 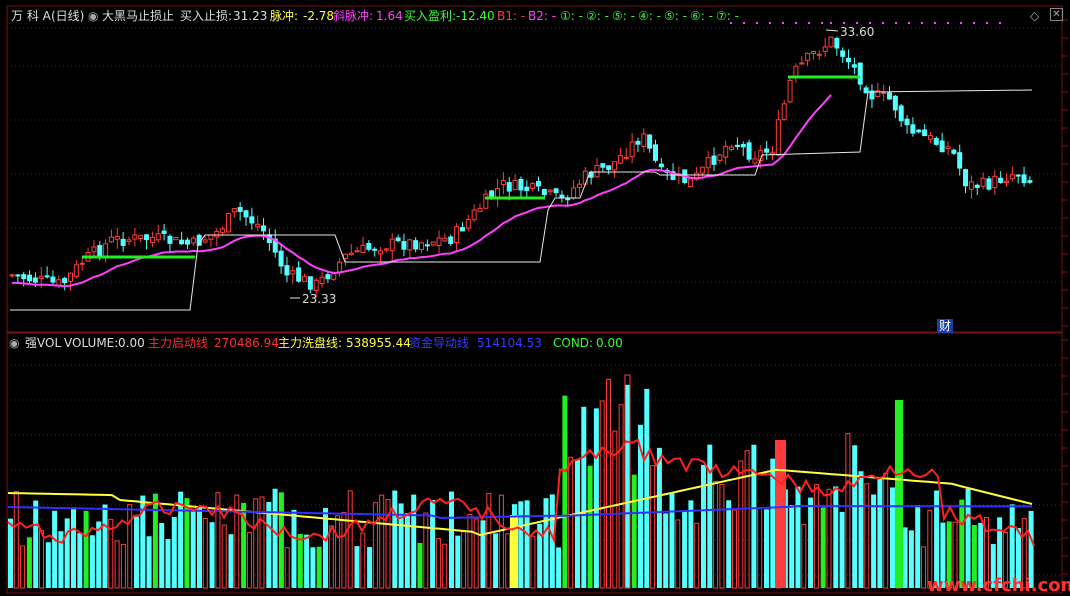 What do you see at coordinates (597, 16) in the screenshot?
I see `marker-2: ②: -` at bounding box center [597, 16].